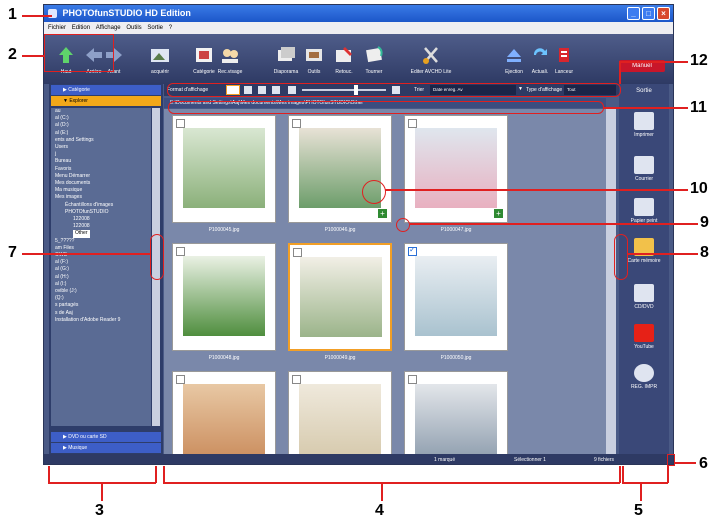 The image size is (728, 524). I want to click on thumbnail-item: + P1000046.jpg, so click(340, 174).